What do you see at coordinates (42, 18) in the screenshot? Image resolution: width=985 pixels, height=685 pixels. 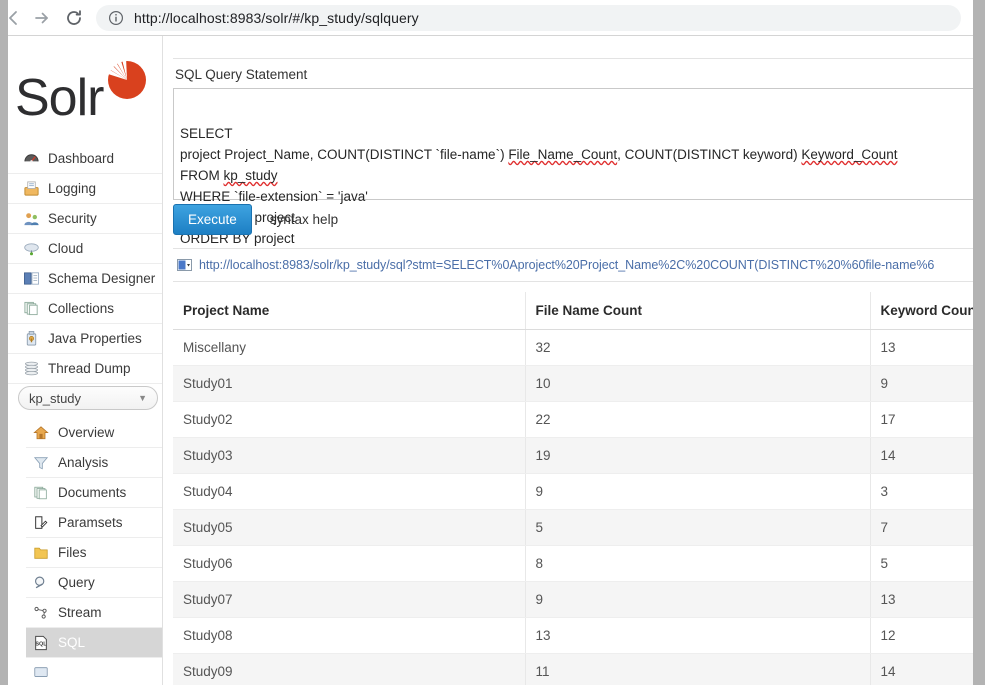 I see `forward-button` at bounding box center [42, 18].